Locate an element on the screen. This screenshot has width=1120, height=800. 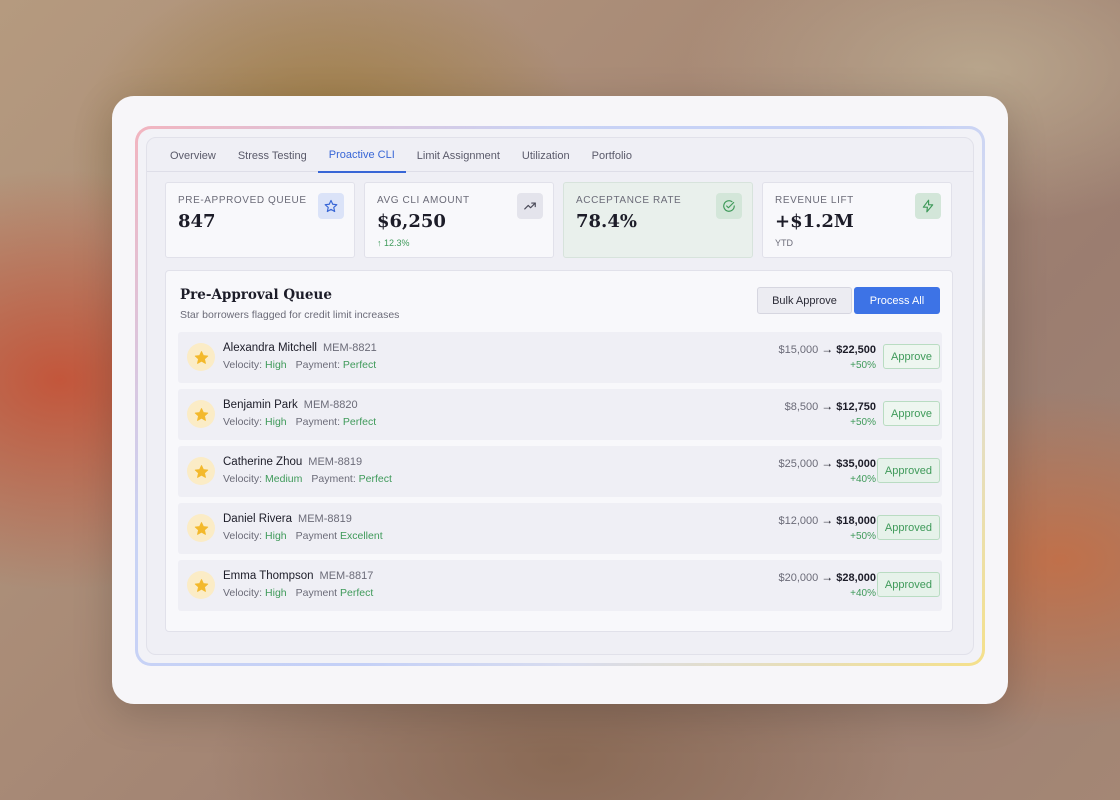
current-limit: $8,500 is located at coordinates (801, 407).